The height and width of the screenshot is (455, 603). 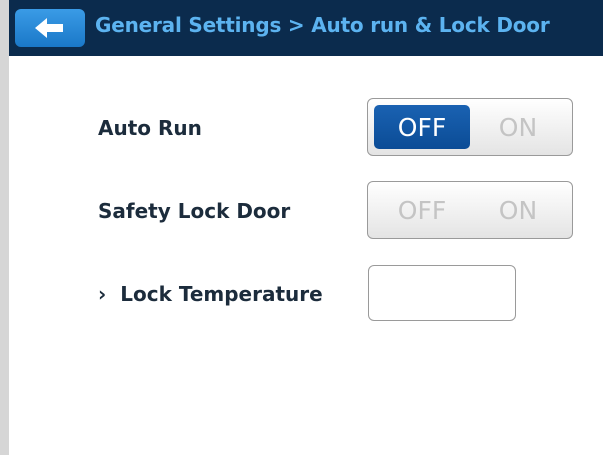 What do you see at coordinates (322, 25) in the screenshot?
I see `page-title: General Settings > Auto run & Lock Door` at bounding box center [322, 25].